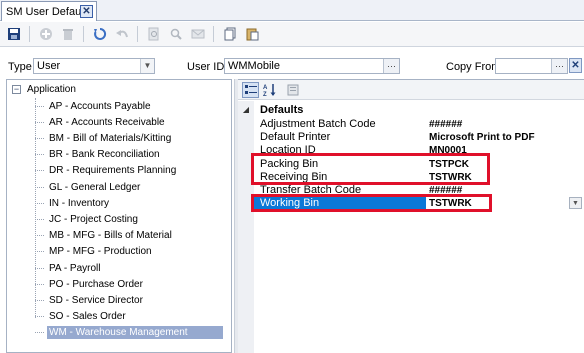 This screenshot has width=584, height=353. What do you see at coordinates (292, 34) in the screenshot?
I see `main-toolbar` at bounding box center [292, 34].